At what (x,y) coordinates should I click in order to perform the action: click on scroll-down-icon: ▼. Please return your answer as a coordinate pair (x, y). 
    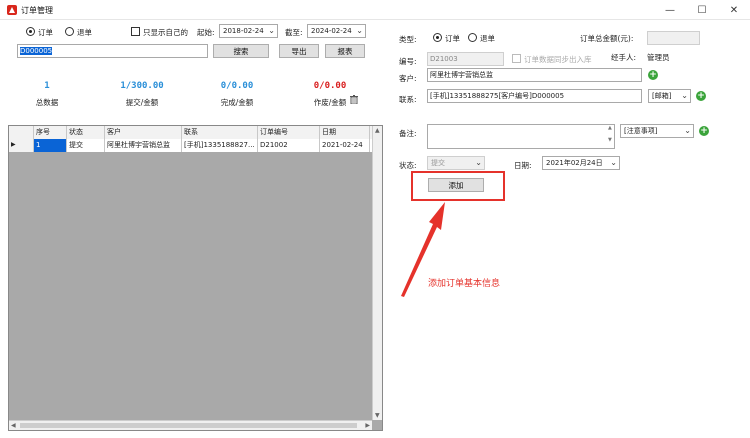
    Looking at the image, I should click on (377, 415).